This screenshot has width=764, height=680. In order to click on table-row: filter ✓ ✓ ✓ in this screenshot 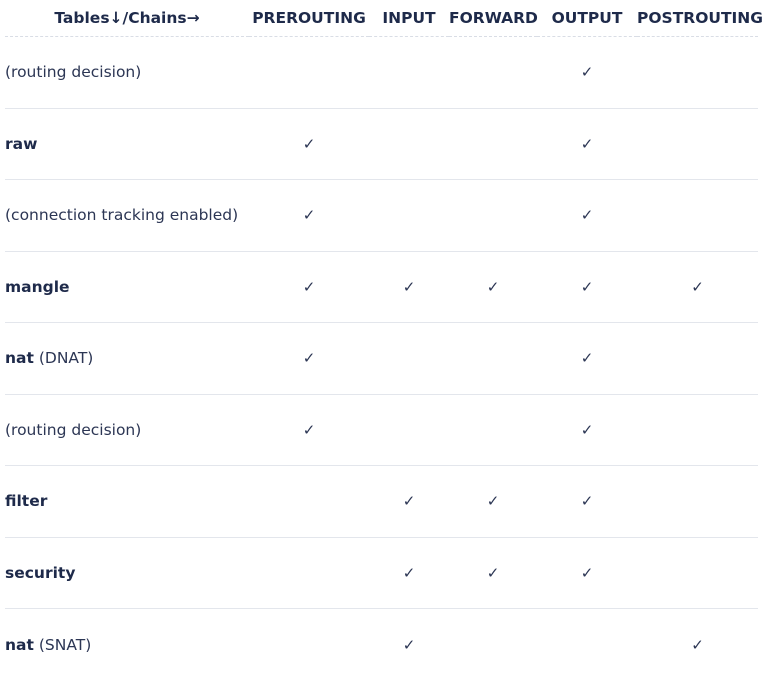, I will do `click(381, 502)`.